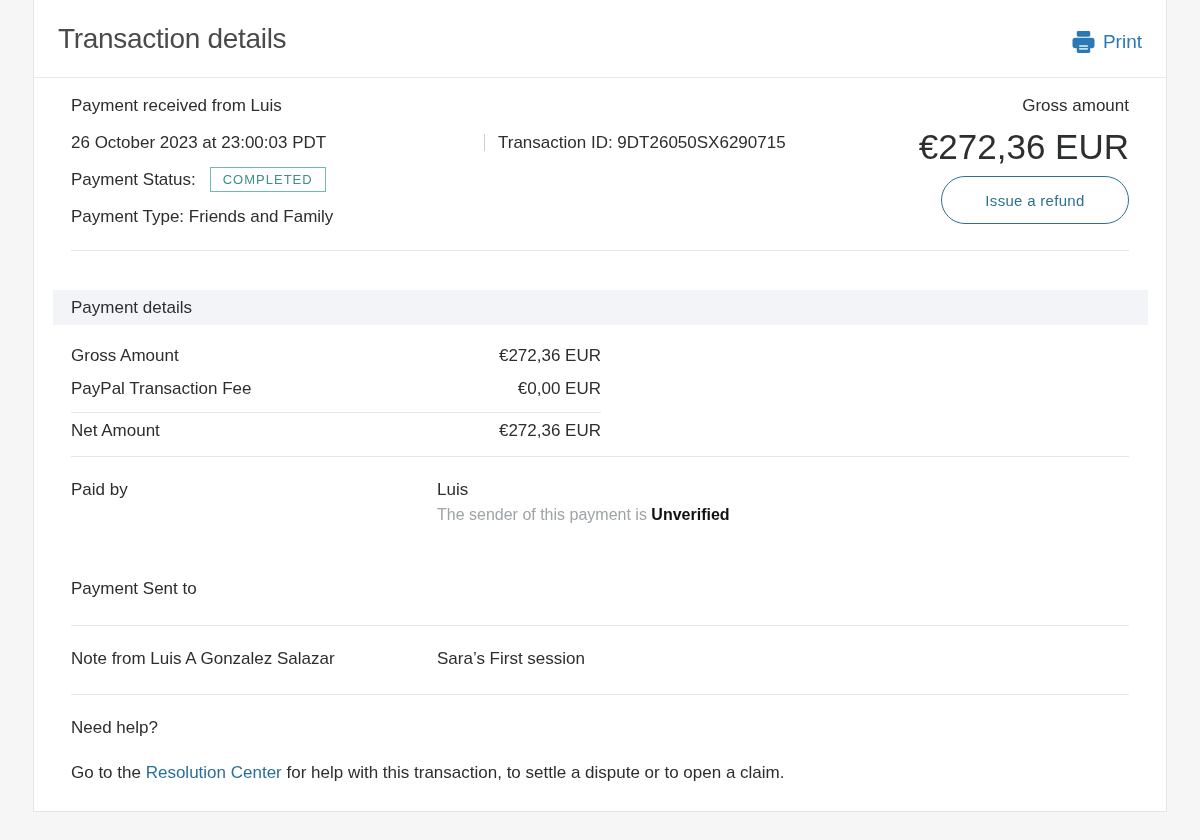  What do you see at coordinates (453, 490) in the screenshot?
I see `payer-name: Luis` at bounding box center [453, 490].